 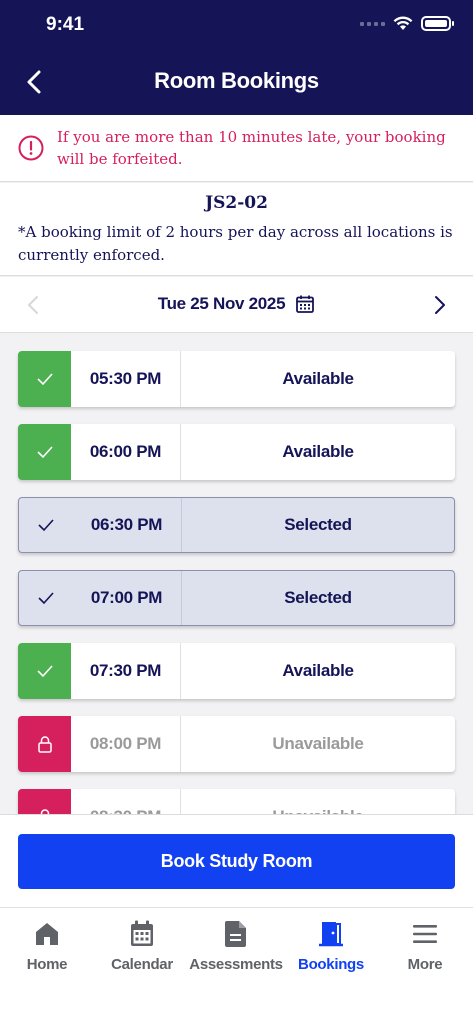 I want to click on time-slot: 06:00 PM Available, so click(x=236, y=452).